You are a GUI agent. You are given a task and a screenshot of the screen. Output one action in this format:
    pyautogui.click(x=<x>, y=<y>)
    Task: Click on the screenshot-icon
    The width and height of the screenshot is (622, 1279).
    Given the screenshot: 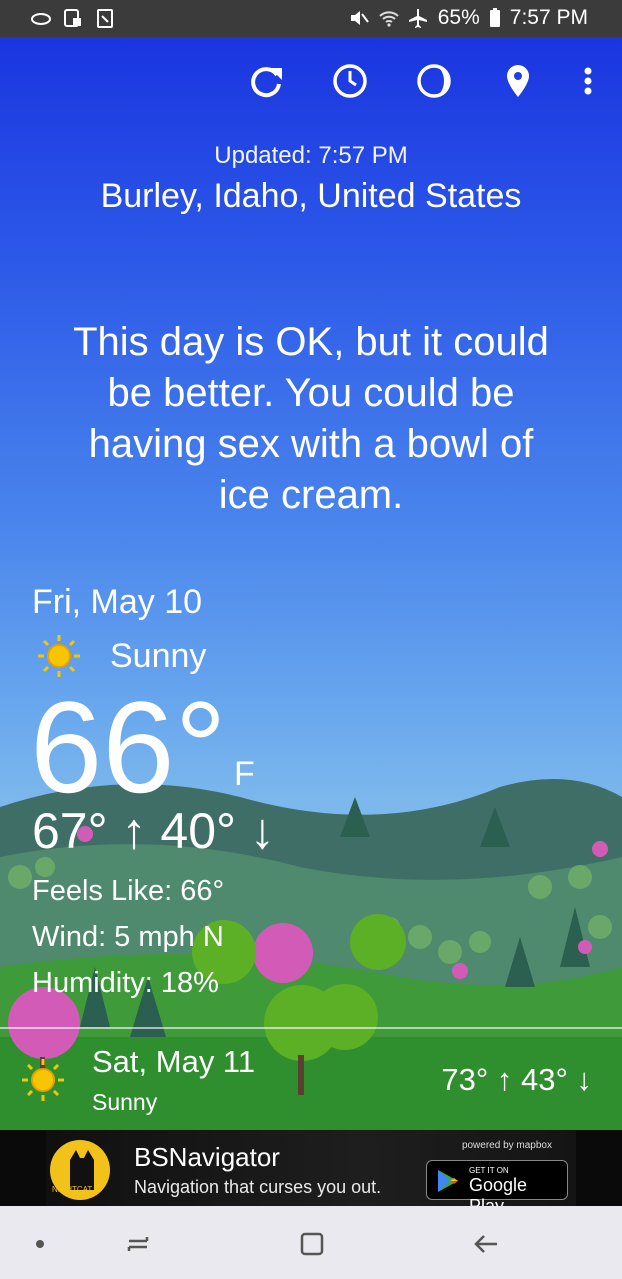 What is the action you would take?
    pyautogui.click(x=72, y=18)
    